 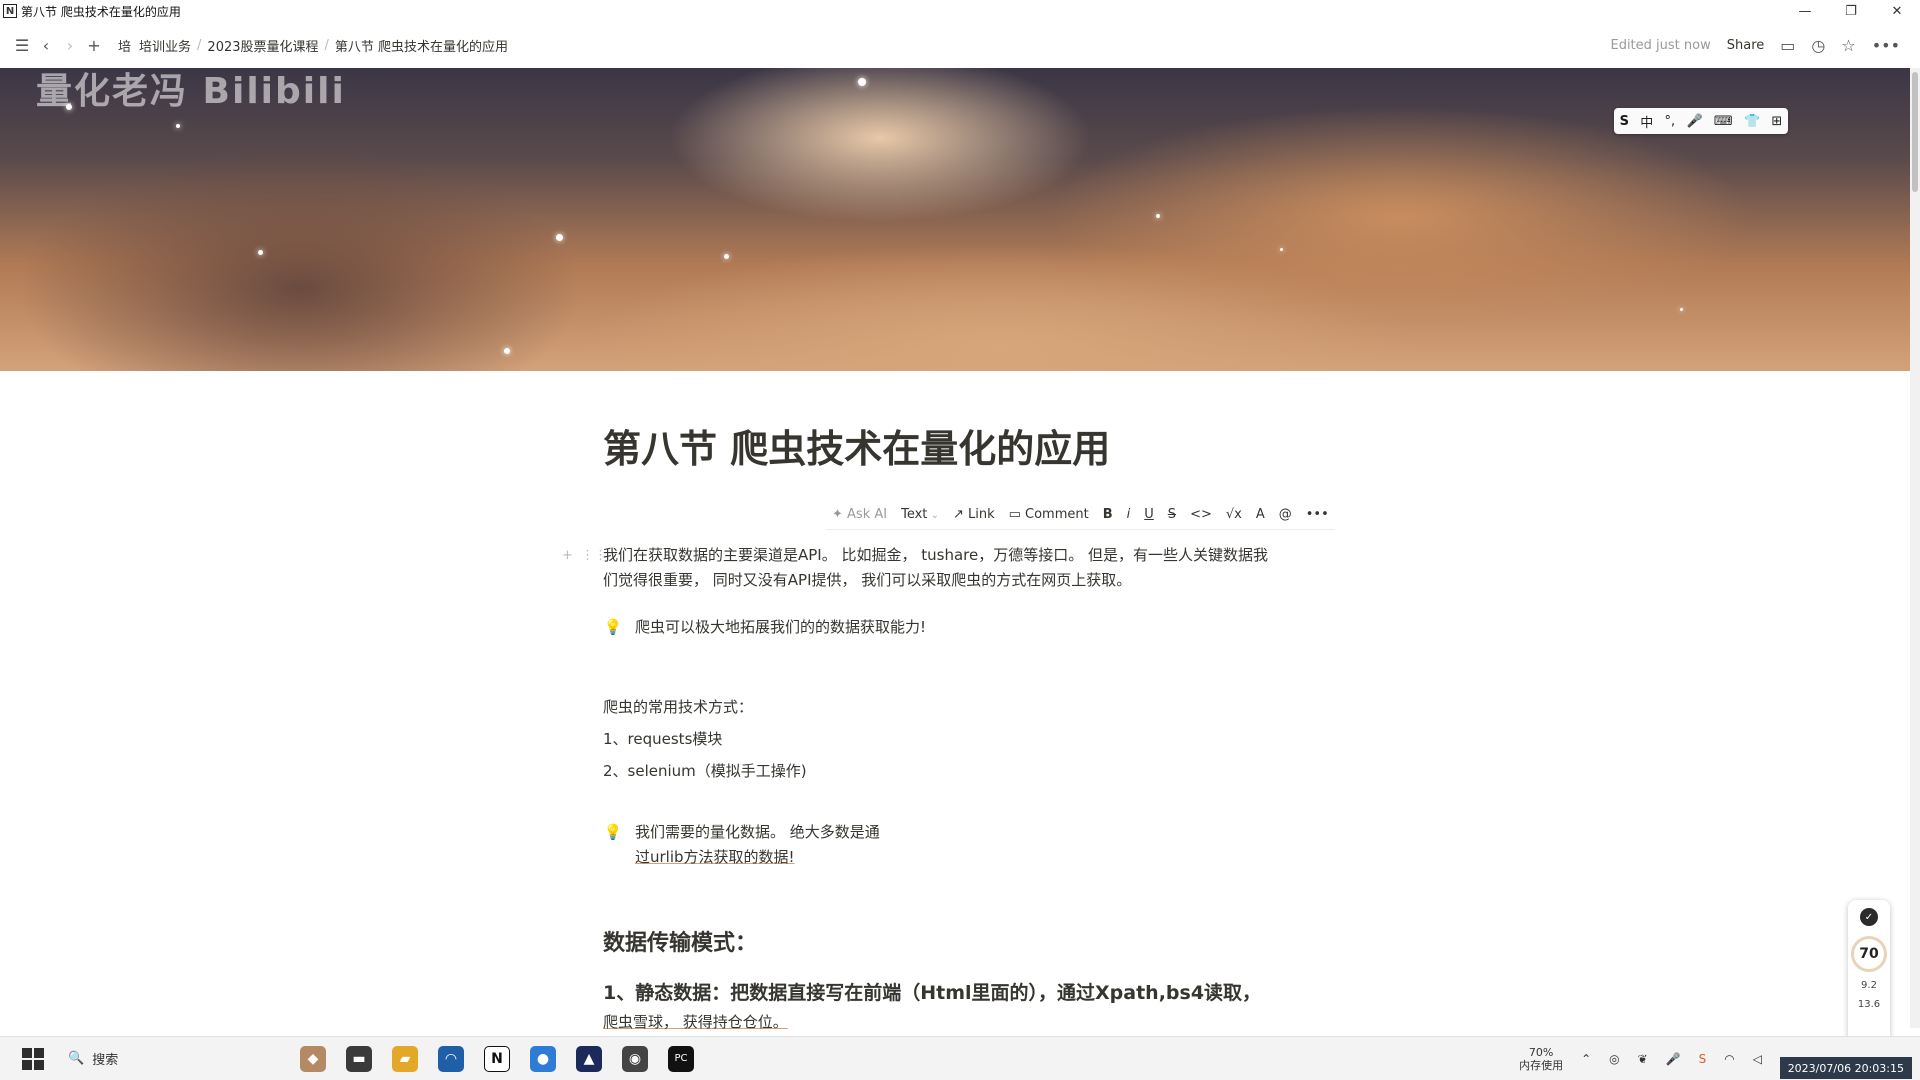 What do you see at coordinates (662, 739) in the screenshot?
I see `method-item-requests: 1、requests模块` at bounding box center [662, 739].